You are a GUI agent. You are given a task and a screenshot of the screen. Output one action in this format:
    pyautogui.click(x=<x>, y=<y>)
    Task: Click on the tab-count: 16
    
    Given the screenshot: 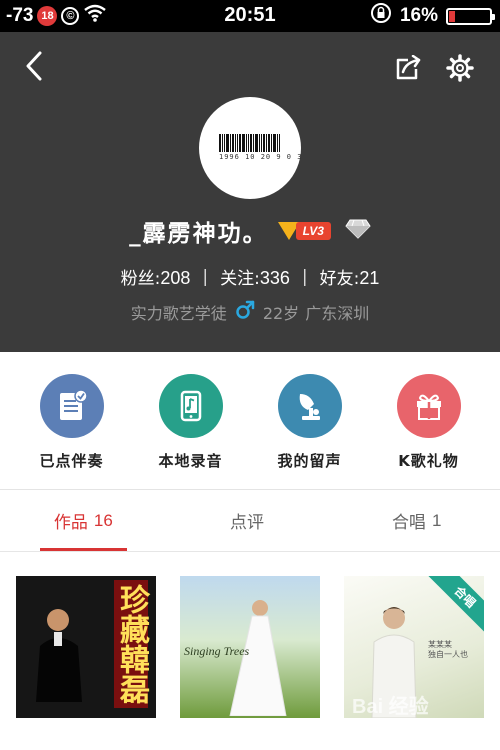 What is the action you would take?
    pyautogui.click(x=103, y=520)
    